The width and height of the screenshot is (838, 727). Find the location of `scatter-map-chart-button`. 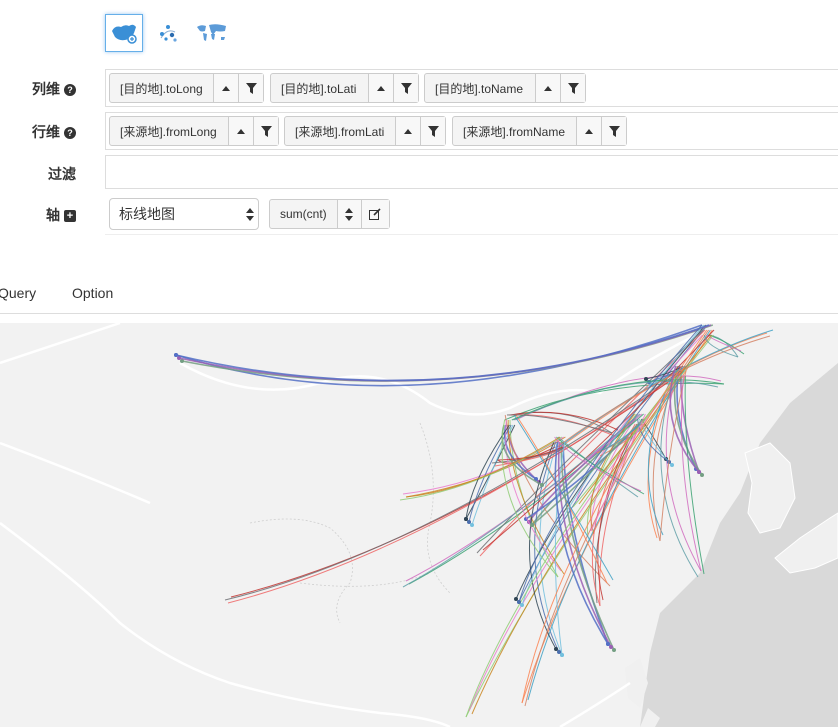

scatter-map-chart-button is located at coordinates (168, 33).